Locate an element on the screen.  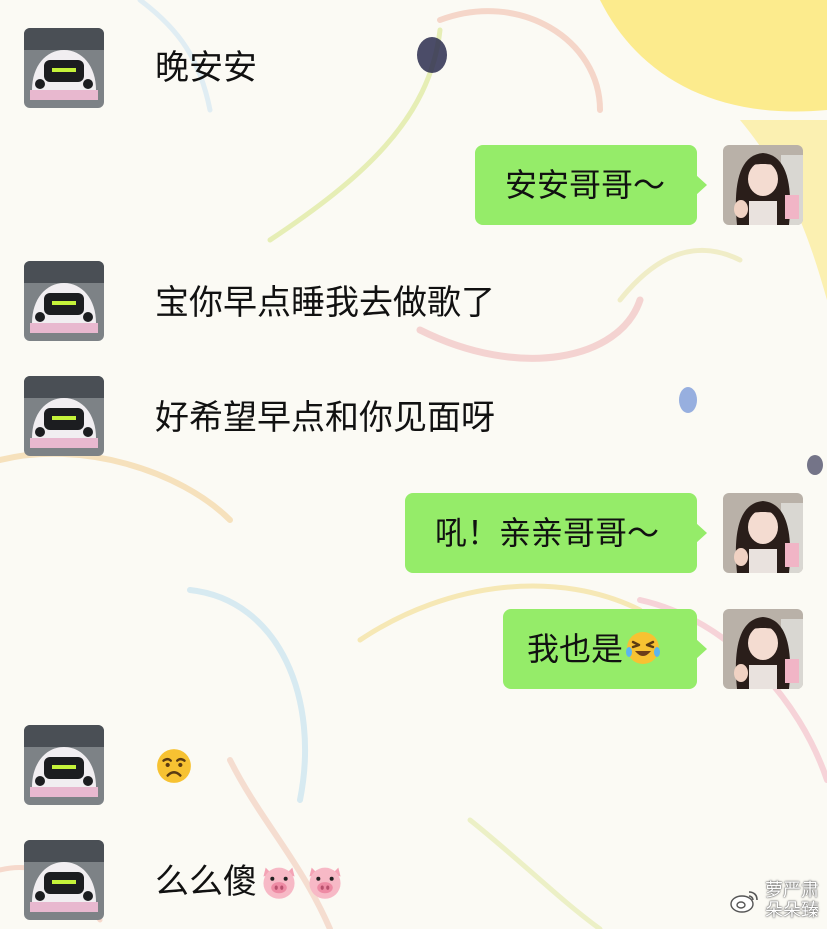
message-row is located at coordinates (413, 767).